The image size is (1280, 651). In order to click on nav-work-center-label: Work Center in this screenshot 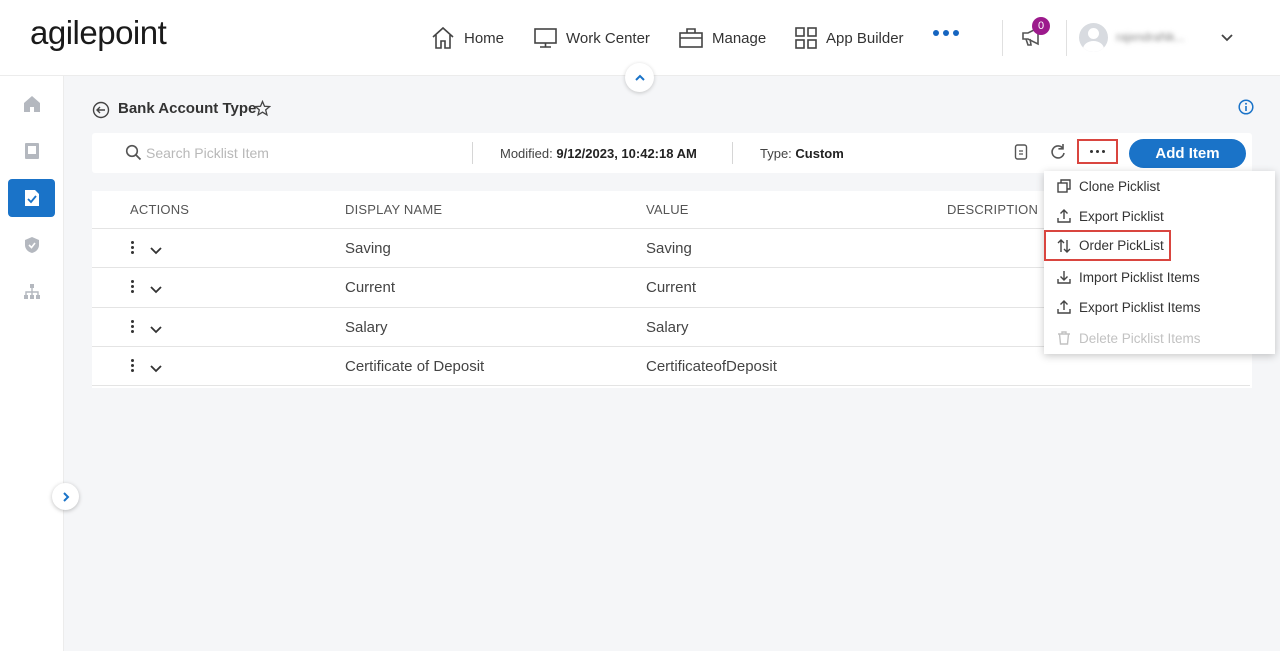, I will do `click(608, 38)`.